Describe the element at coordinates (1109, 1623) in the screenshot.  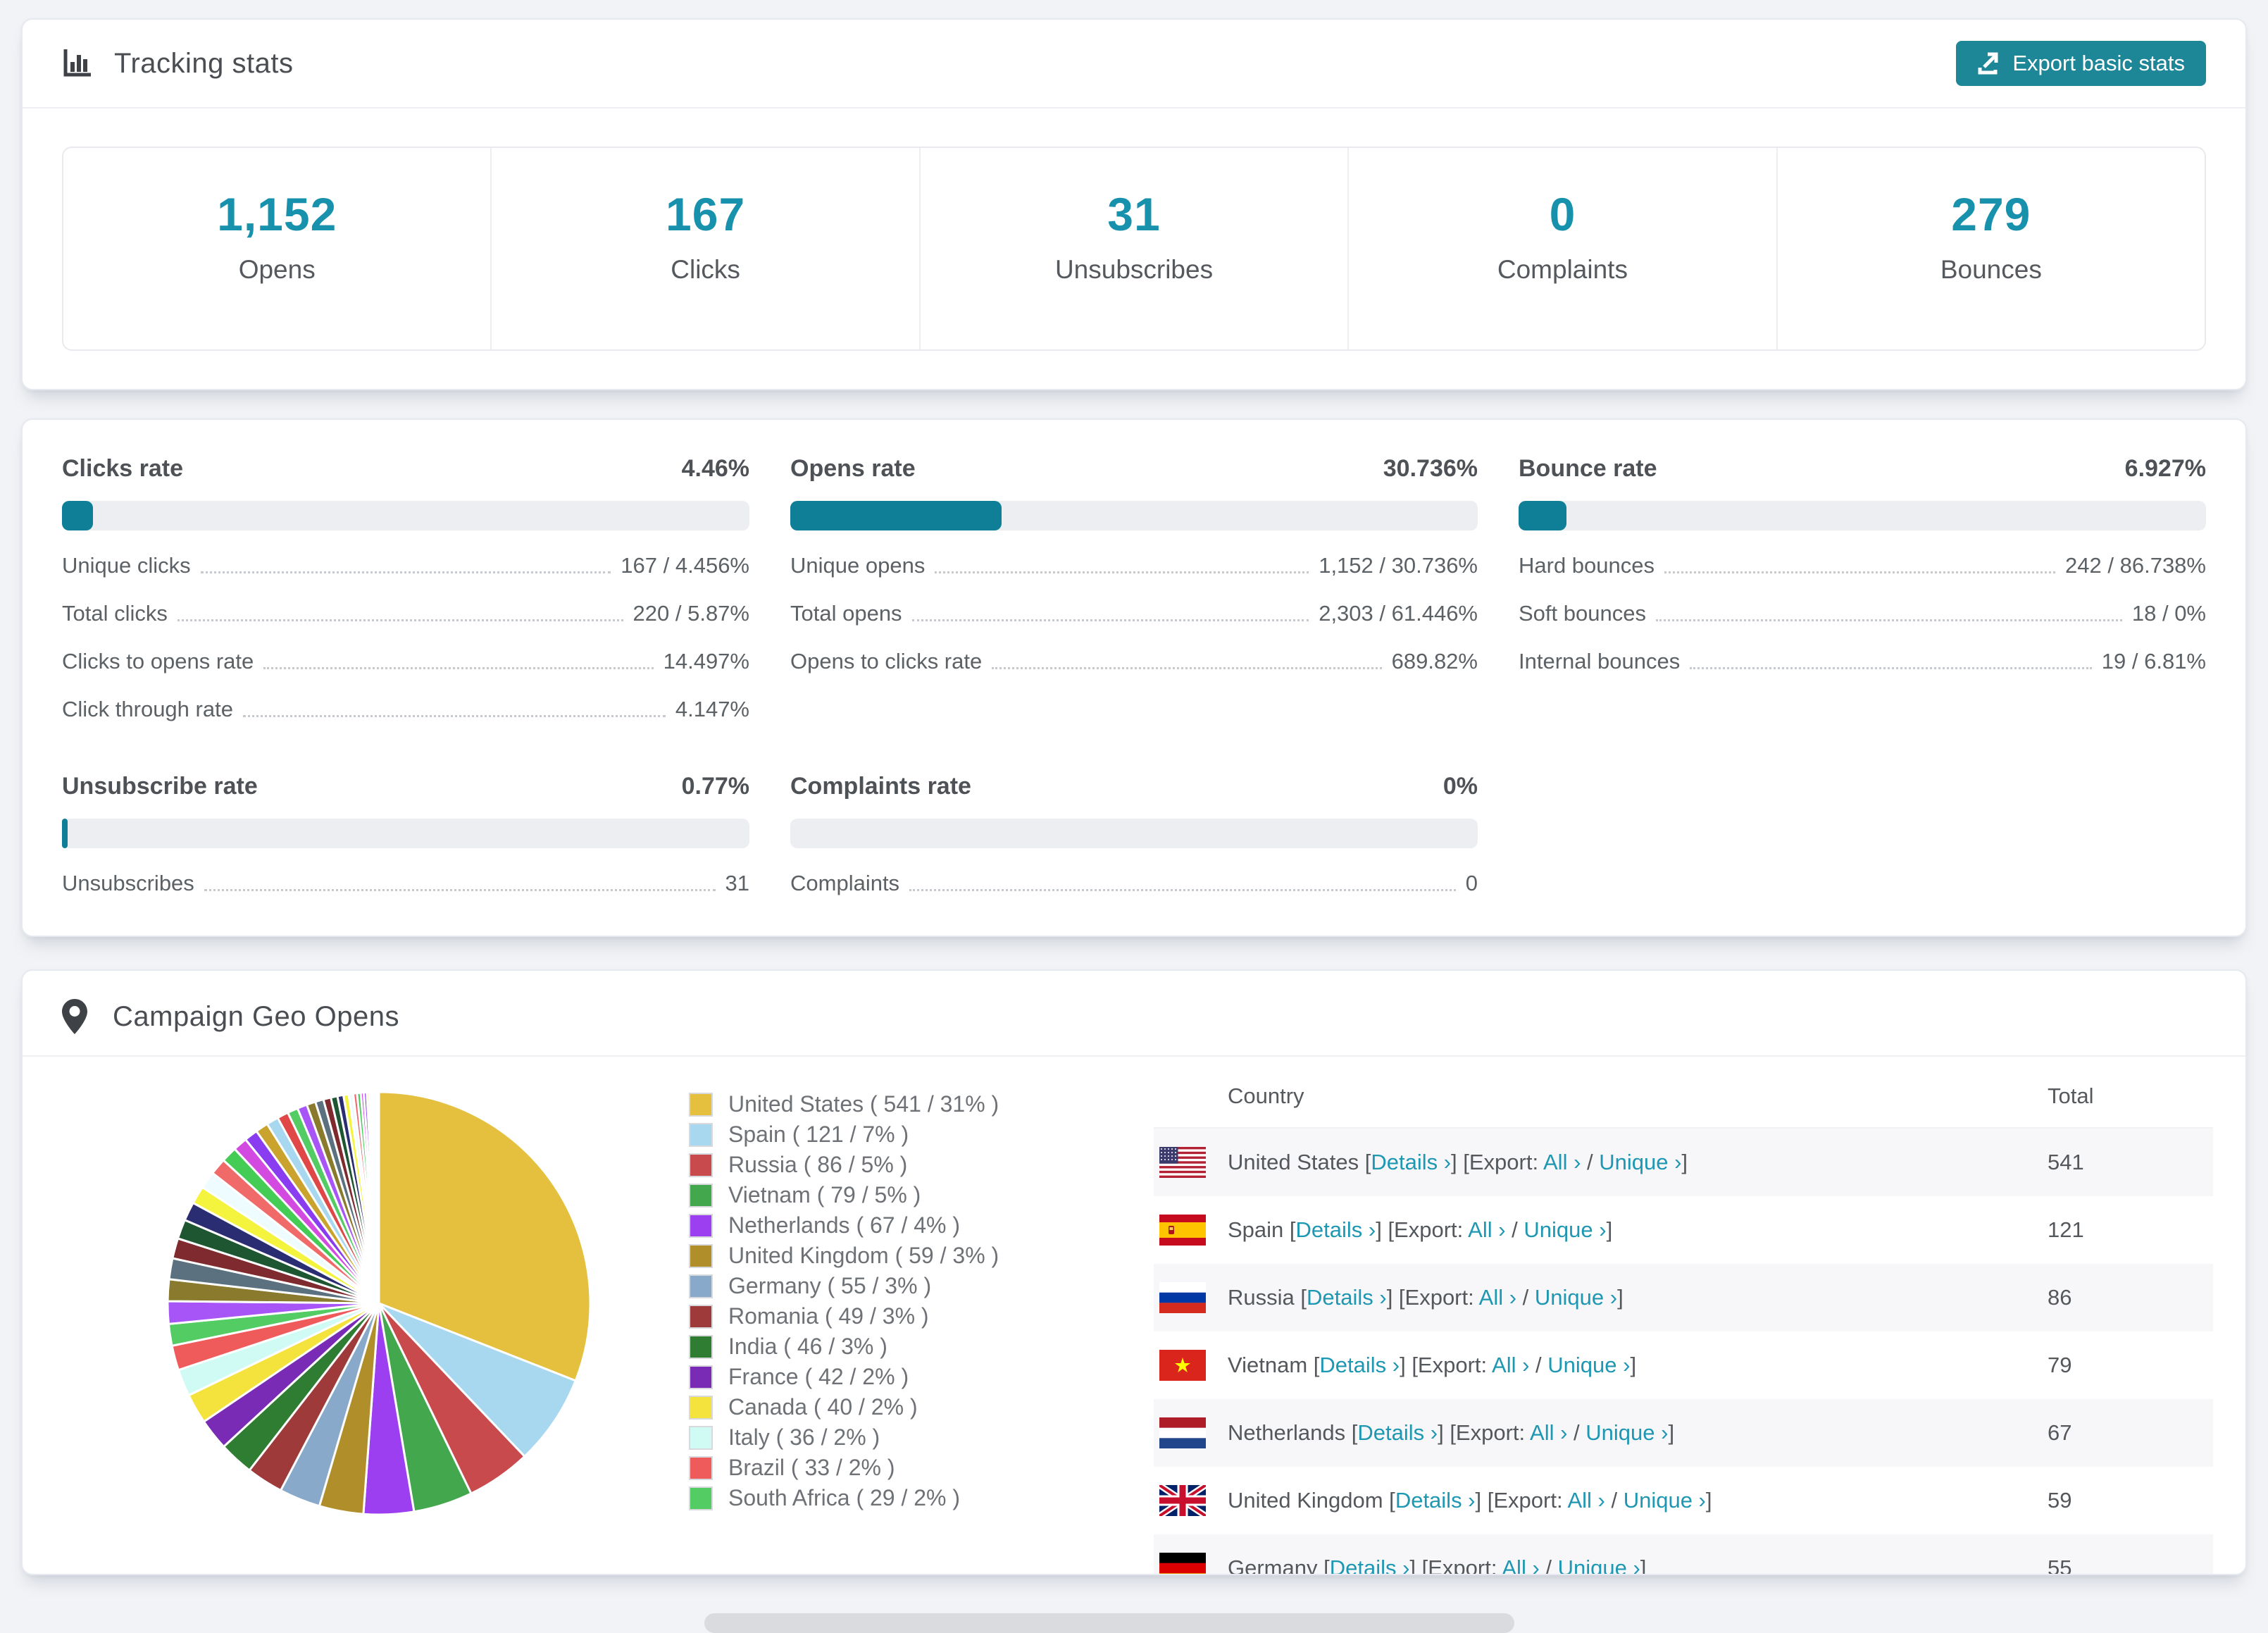
I see `horizontal-scrollbar` at that location.